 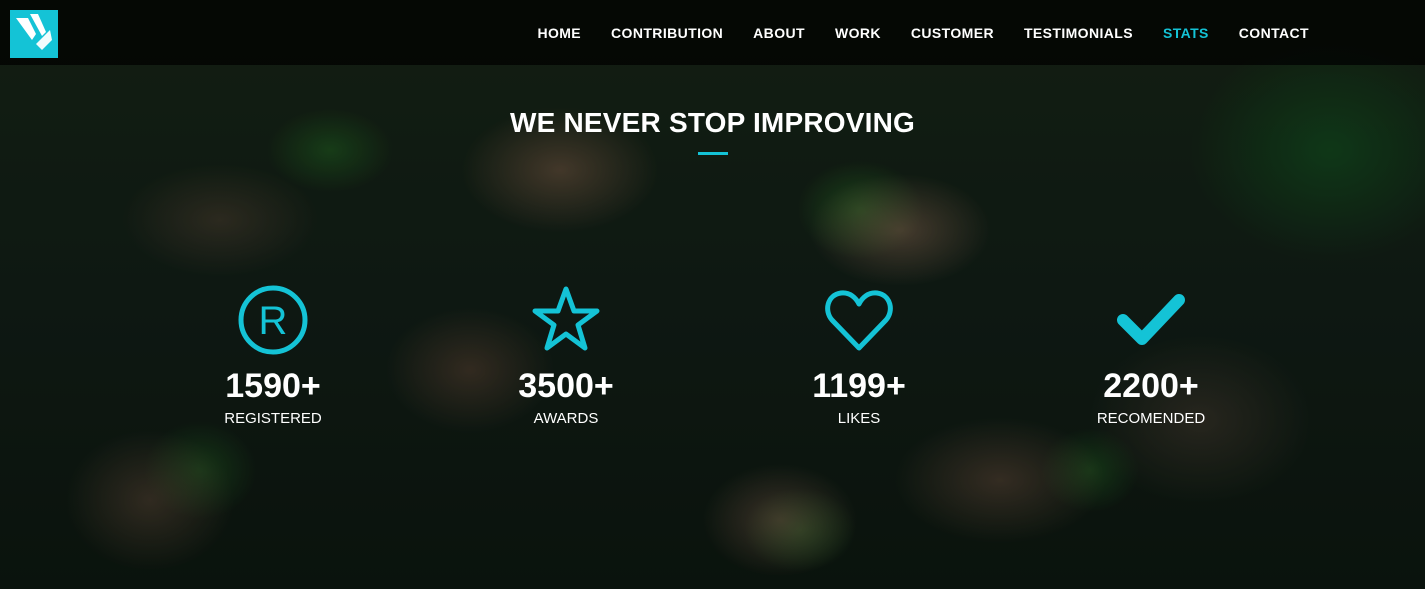 What do you see at coordinates (1078, 33) in the screenshot?
I see `nav-testimonials: TESTIMONIALS` at bounding box center [1078, 33].